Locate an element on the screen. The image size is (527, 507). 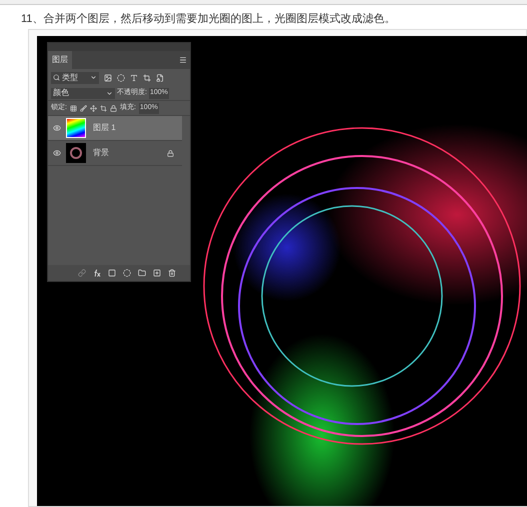
trash-icon is located at coordinates (172, 273).